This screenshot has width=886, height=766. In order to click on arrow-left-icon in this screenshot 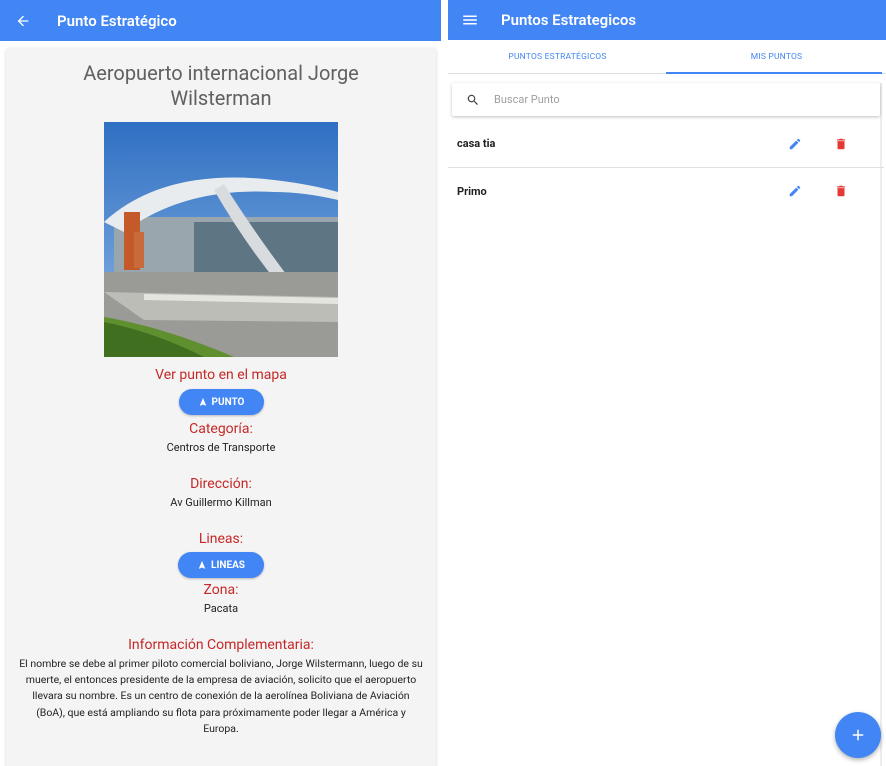, I will do `click(23, 21)`.